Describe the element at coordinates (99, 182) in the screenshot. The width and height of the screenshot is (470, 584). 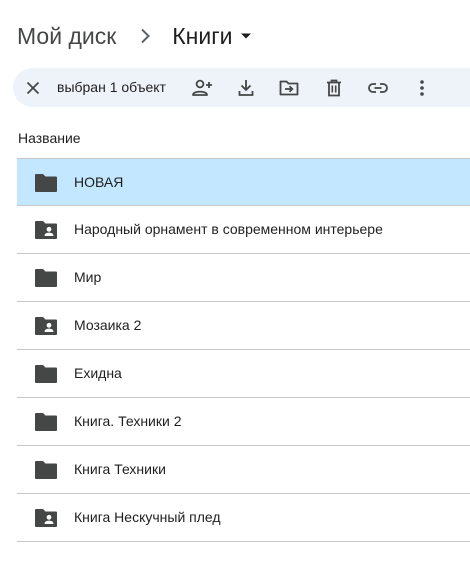
I see `file-name: НОВАЯ` at that location.